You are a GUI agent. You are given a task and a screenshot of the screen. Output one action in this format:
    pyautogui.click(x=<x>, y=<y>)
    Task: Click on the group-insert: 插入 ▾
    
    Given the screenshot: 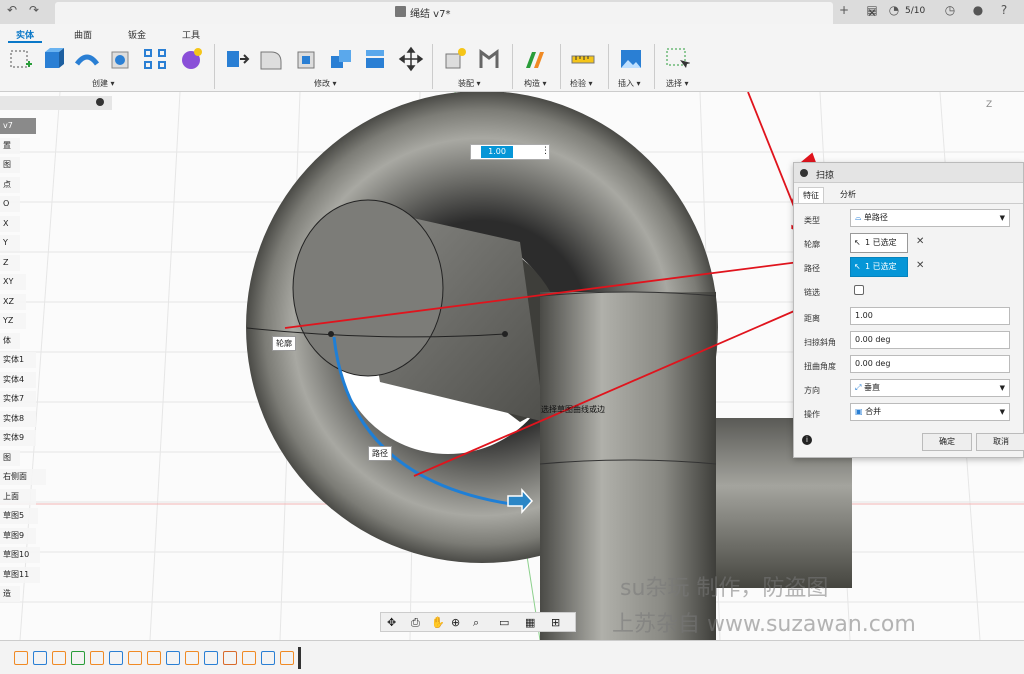 What is the action you would take?
    pyautogui.click(x=629, y=83)
    